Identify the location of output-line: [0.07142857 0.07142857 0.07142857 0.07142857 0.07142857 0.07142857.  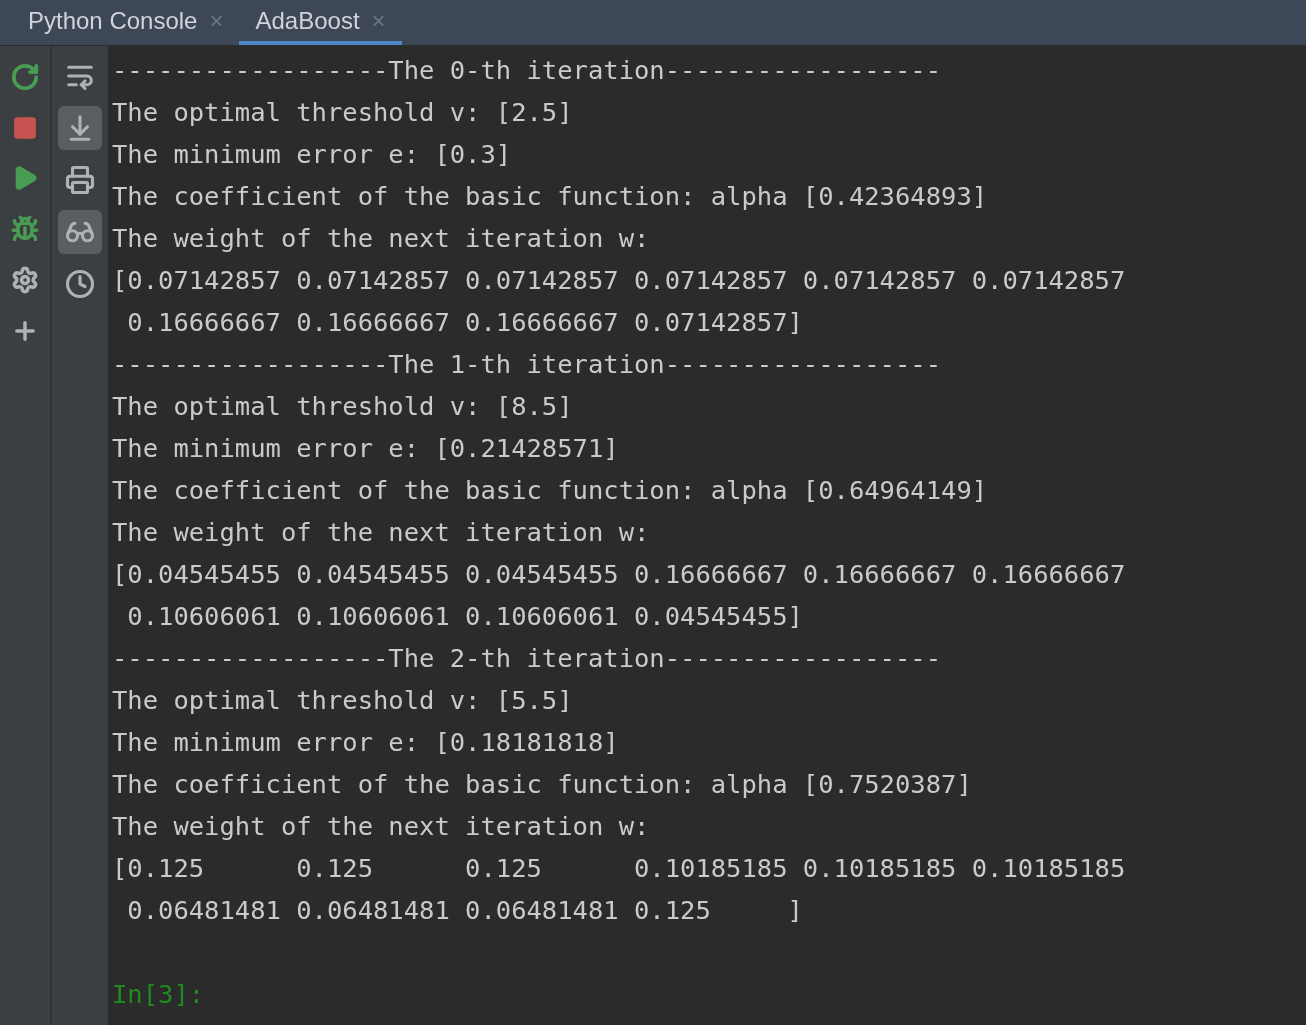
(619, 280).